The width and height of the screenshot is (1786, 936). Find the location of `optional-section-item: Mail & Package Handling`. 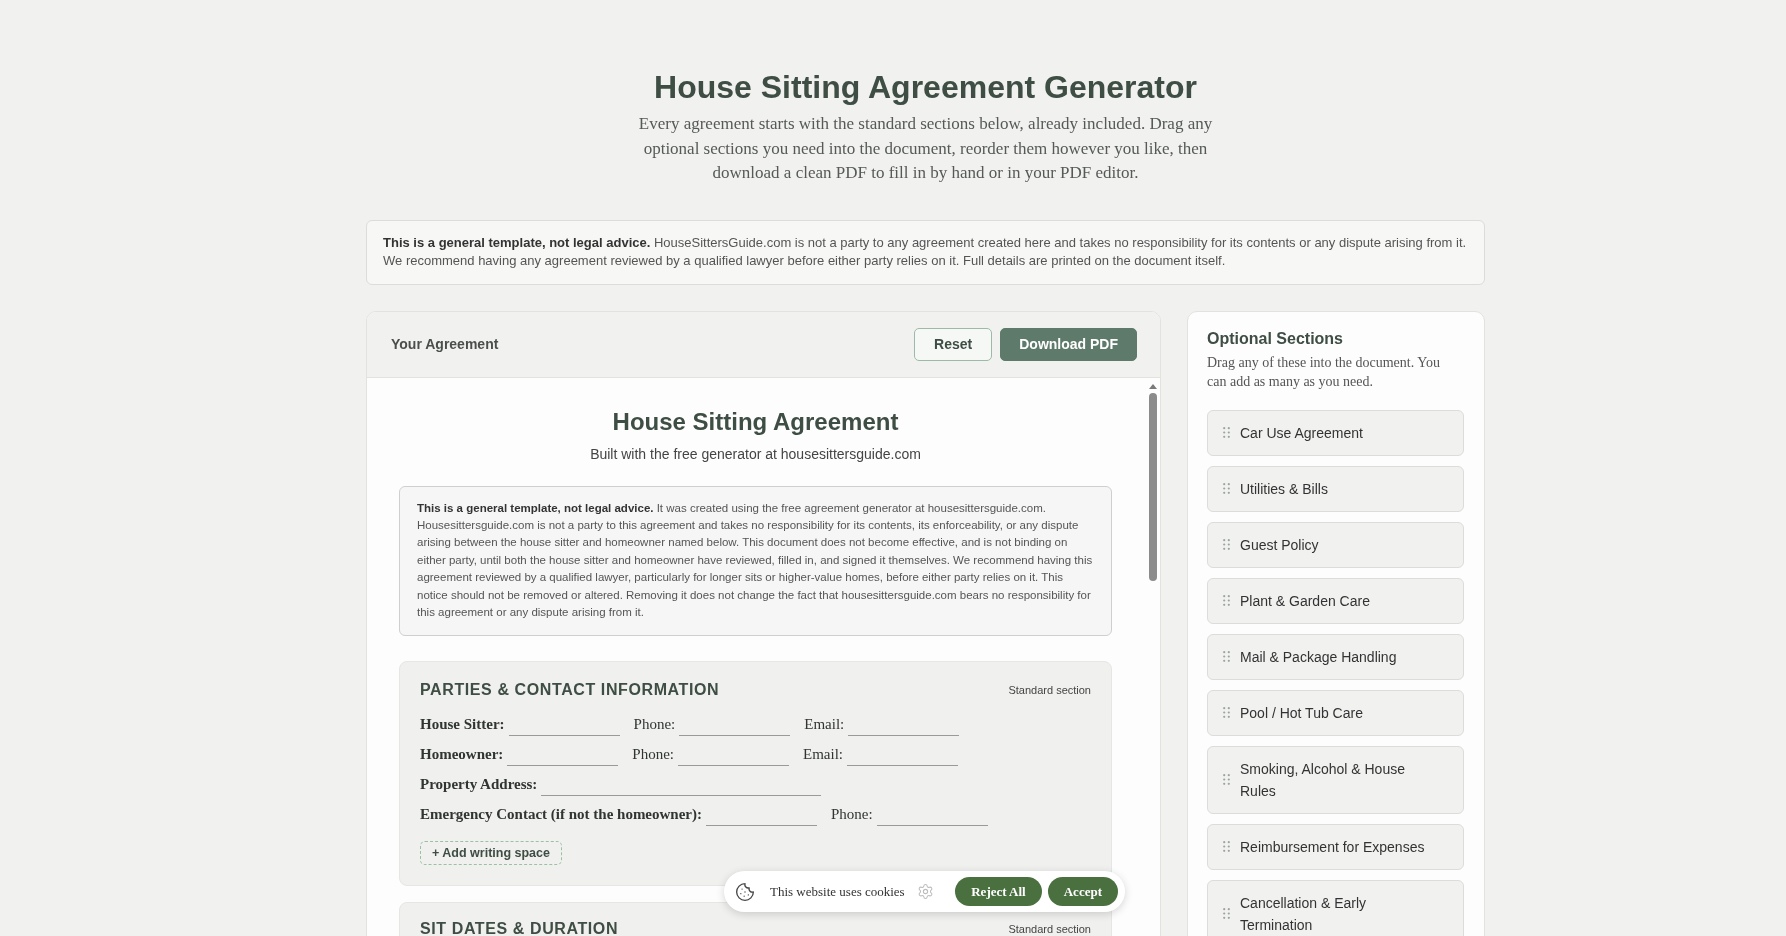

optional-section-item: Mail & Package Handling is located at coordinates (1335, 656).